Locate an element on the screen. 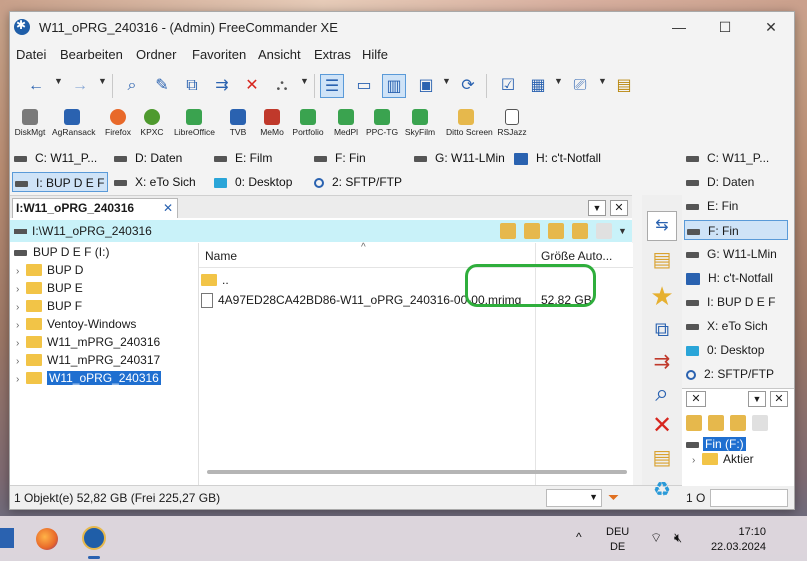 Image resolution: width=807 pixels, height=561 pixels. right-panel-close-icon: ✕ is located at coordinates (779, 399).